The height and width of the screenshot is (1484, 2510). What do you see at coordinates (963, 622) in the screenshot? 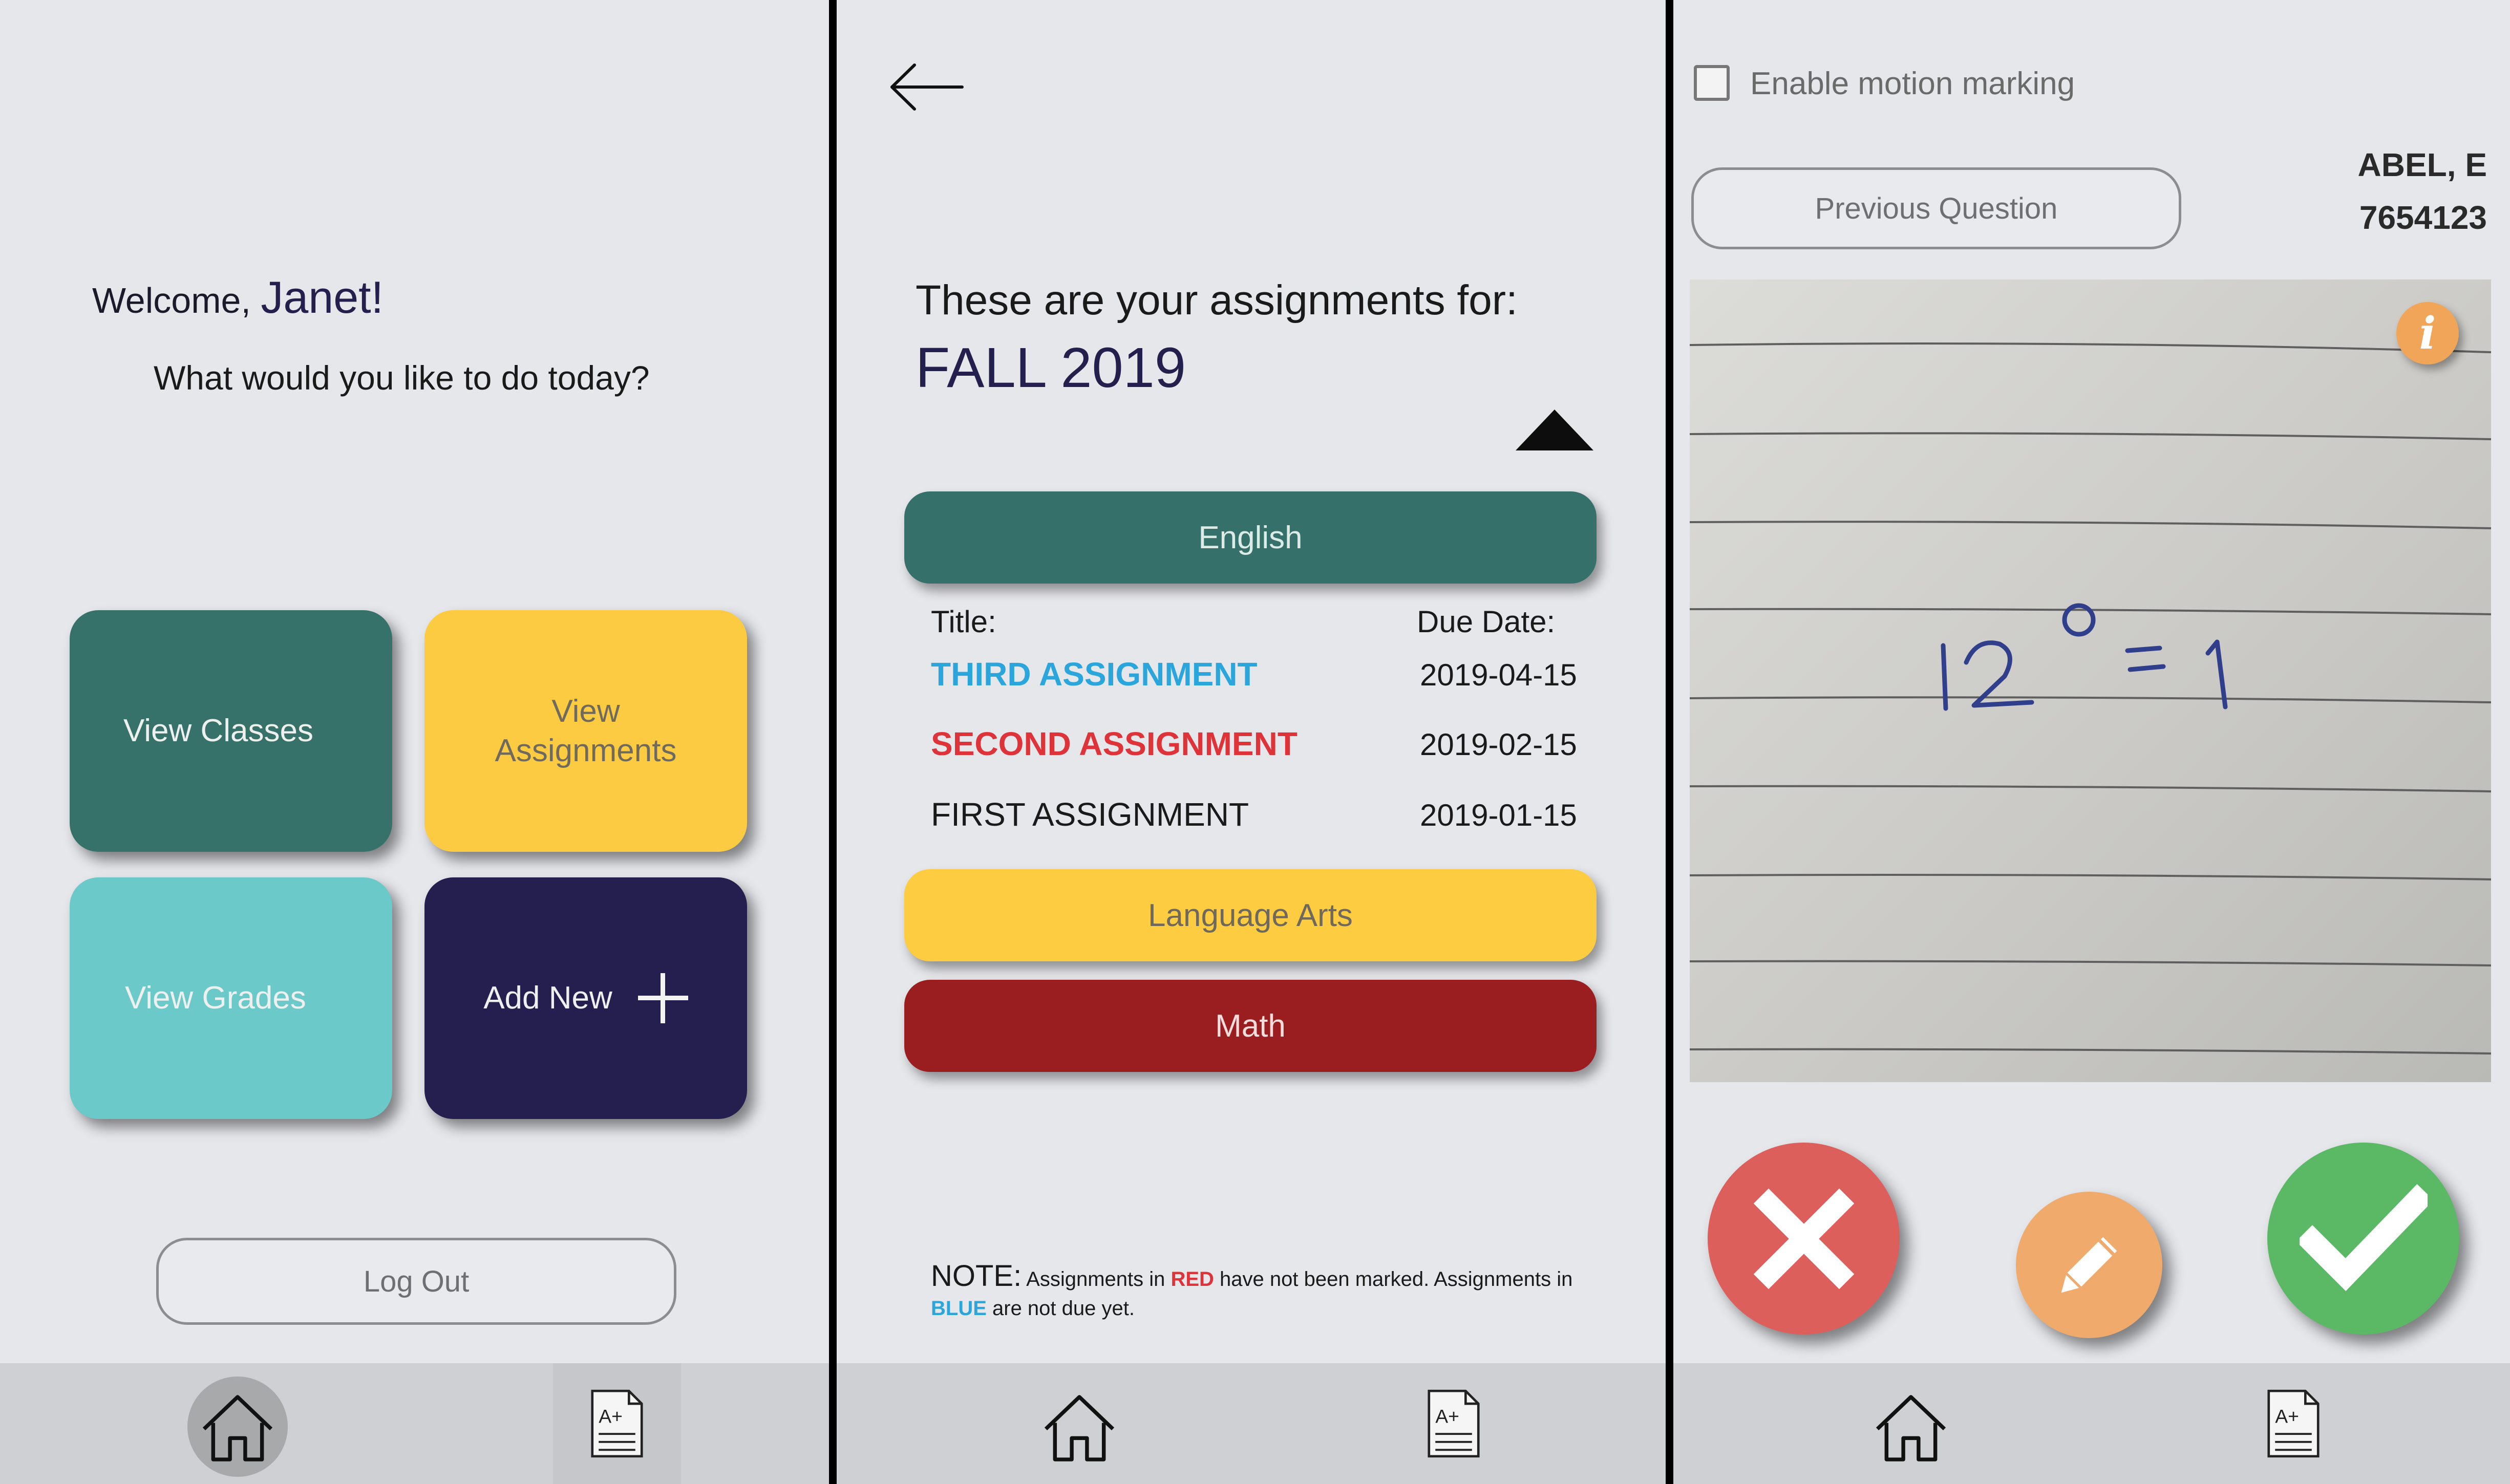
I see `column-header-title: Title:` at bounding box center [963, 622].